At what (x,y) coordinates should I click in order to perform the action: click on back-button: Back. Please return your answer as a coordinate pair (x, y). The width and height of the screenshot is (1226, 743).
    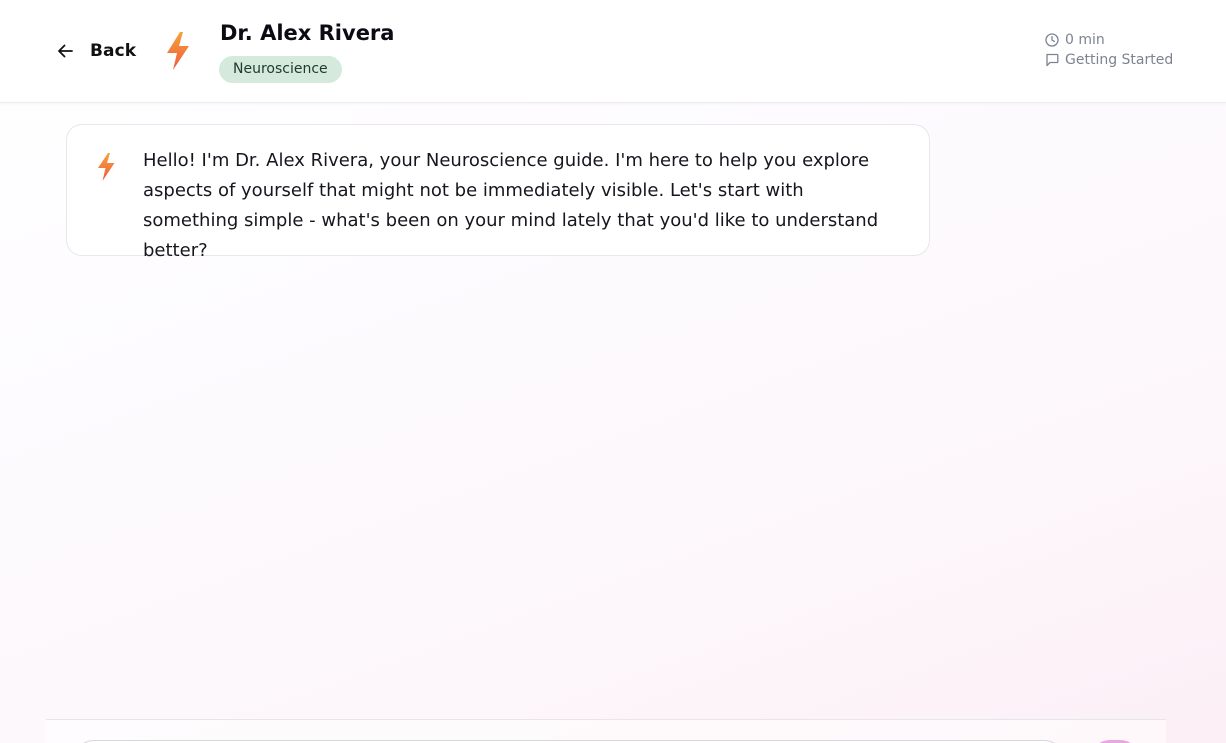
    Looking at the image, I should click on (96, 51).